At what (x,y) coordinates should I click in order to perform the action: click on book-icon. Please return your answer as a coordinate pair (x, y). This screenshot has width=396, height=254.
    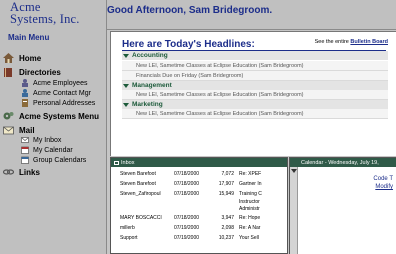
    Looking at the image, I should click on (8, 72).